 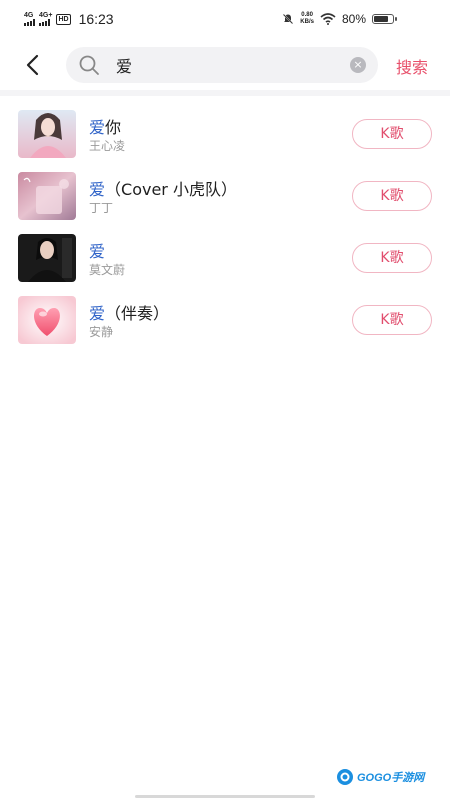 What do you see at coordinates (384, 19) in the screenshot?
I see `battery-icon` at bounding box center [384, 19].